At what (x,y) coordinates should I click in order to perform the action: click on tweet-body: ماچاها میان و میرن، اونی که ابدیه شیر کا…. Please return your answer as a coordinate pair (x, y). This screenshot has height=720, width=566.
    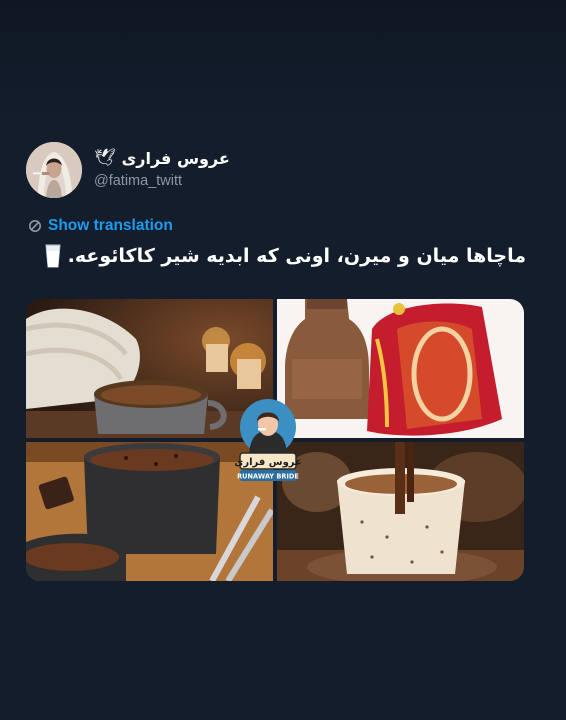
    Looking at the image, I should click on (296, 256).